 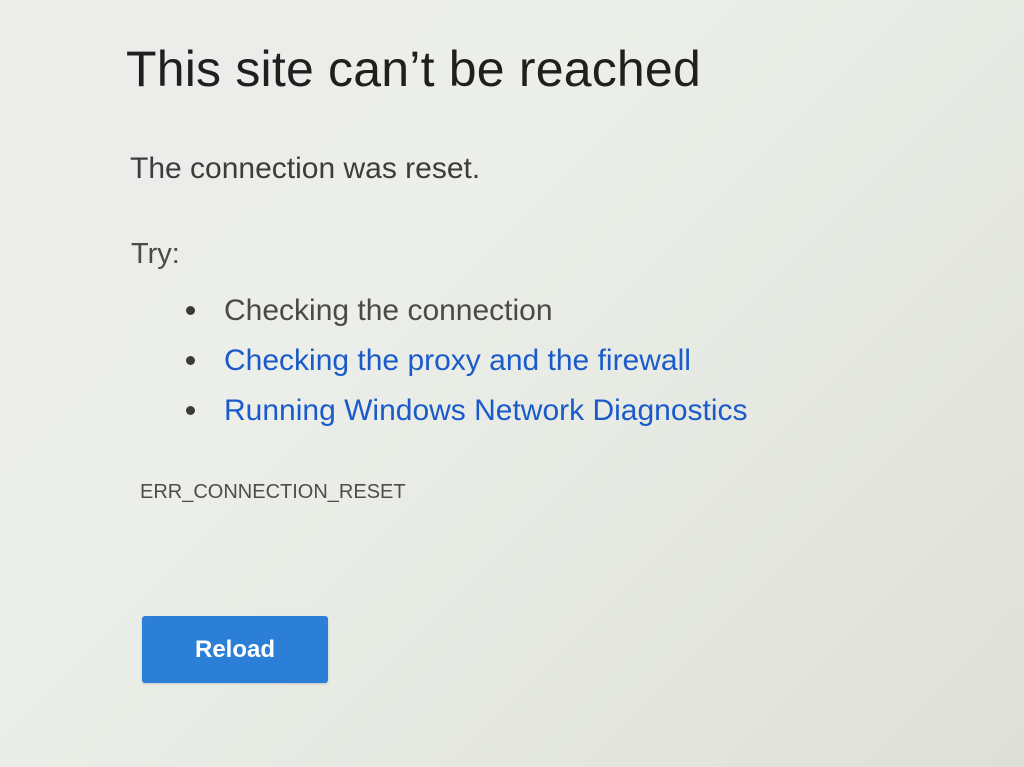 I want to click on suggestion-label: Checking the connection, so click(x=388, y=310).